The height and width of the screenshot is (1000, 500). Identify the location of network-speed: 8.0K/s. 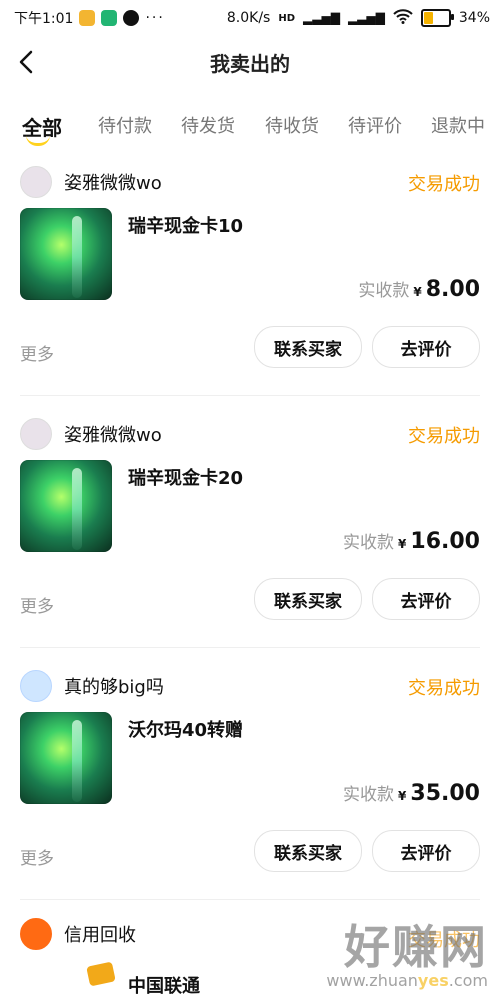
(248, 18).